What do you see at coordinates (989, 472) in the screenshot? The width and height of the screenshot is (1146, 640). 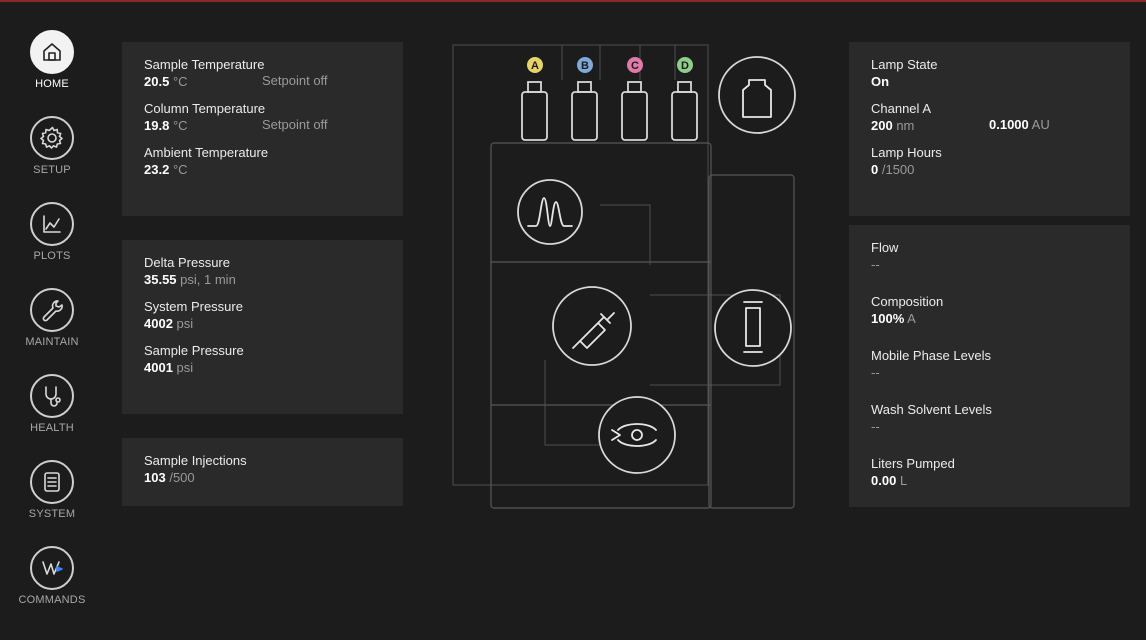 I see `liters-pumped: Liters Pumped 0.00 L` at bounding box center [989, 472].